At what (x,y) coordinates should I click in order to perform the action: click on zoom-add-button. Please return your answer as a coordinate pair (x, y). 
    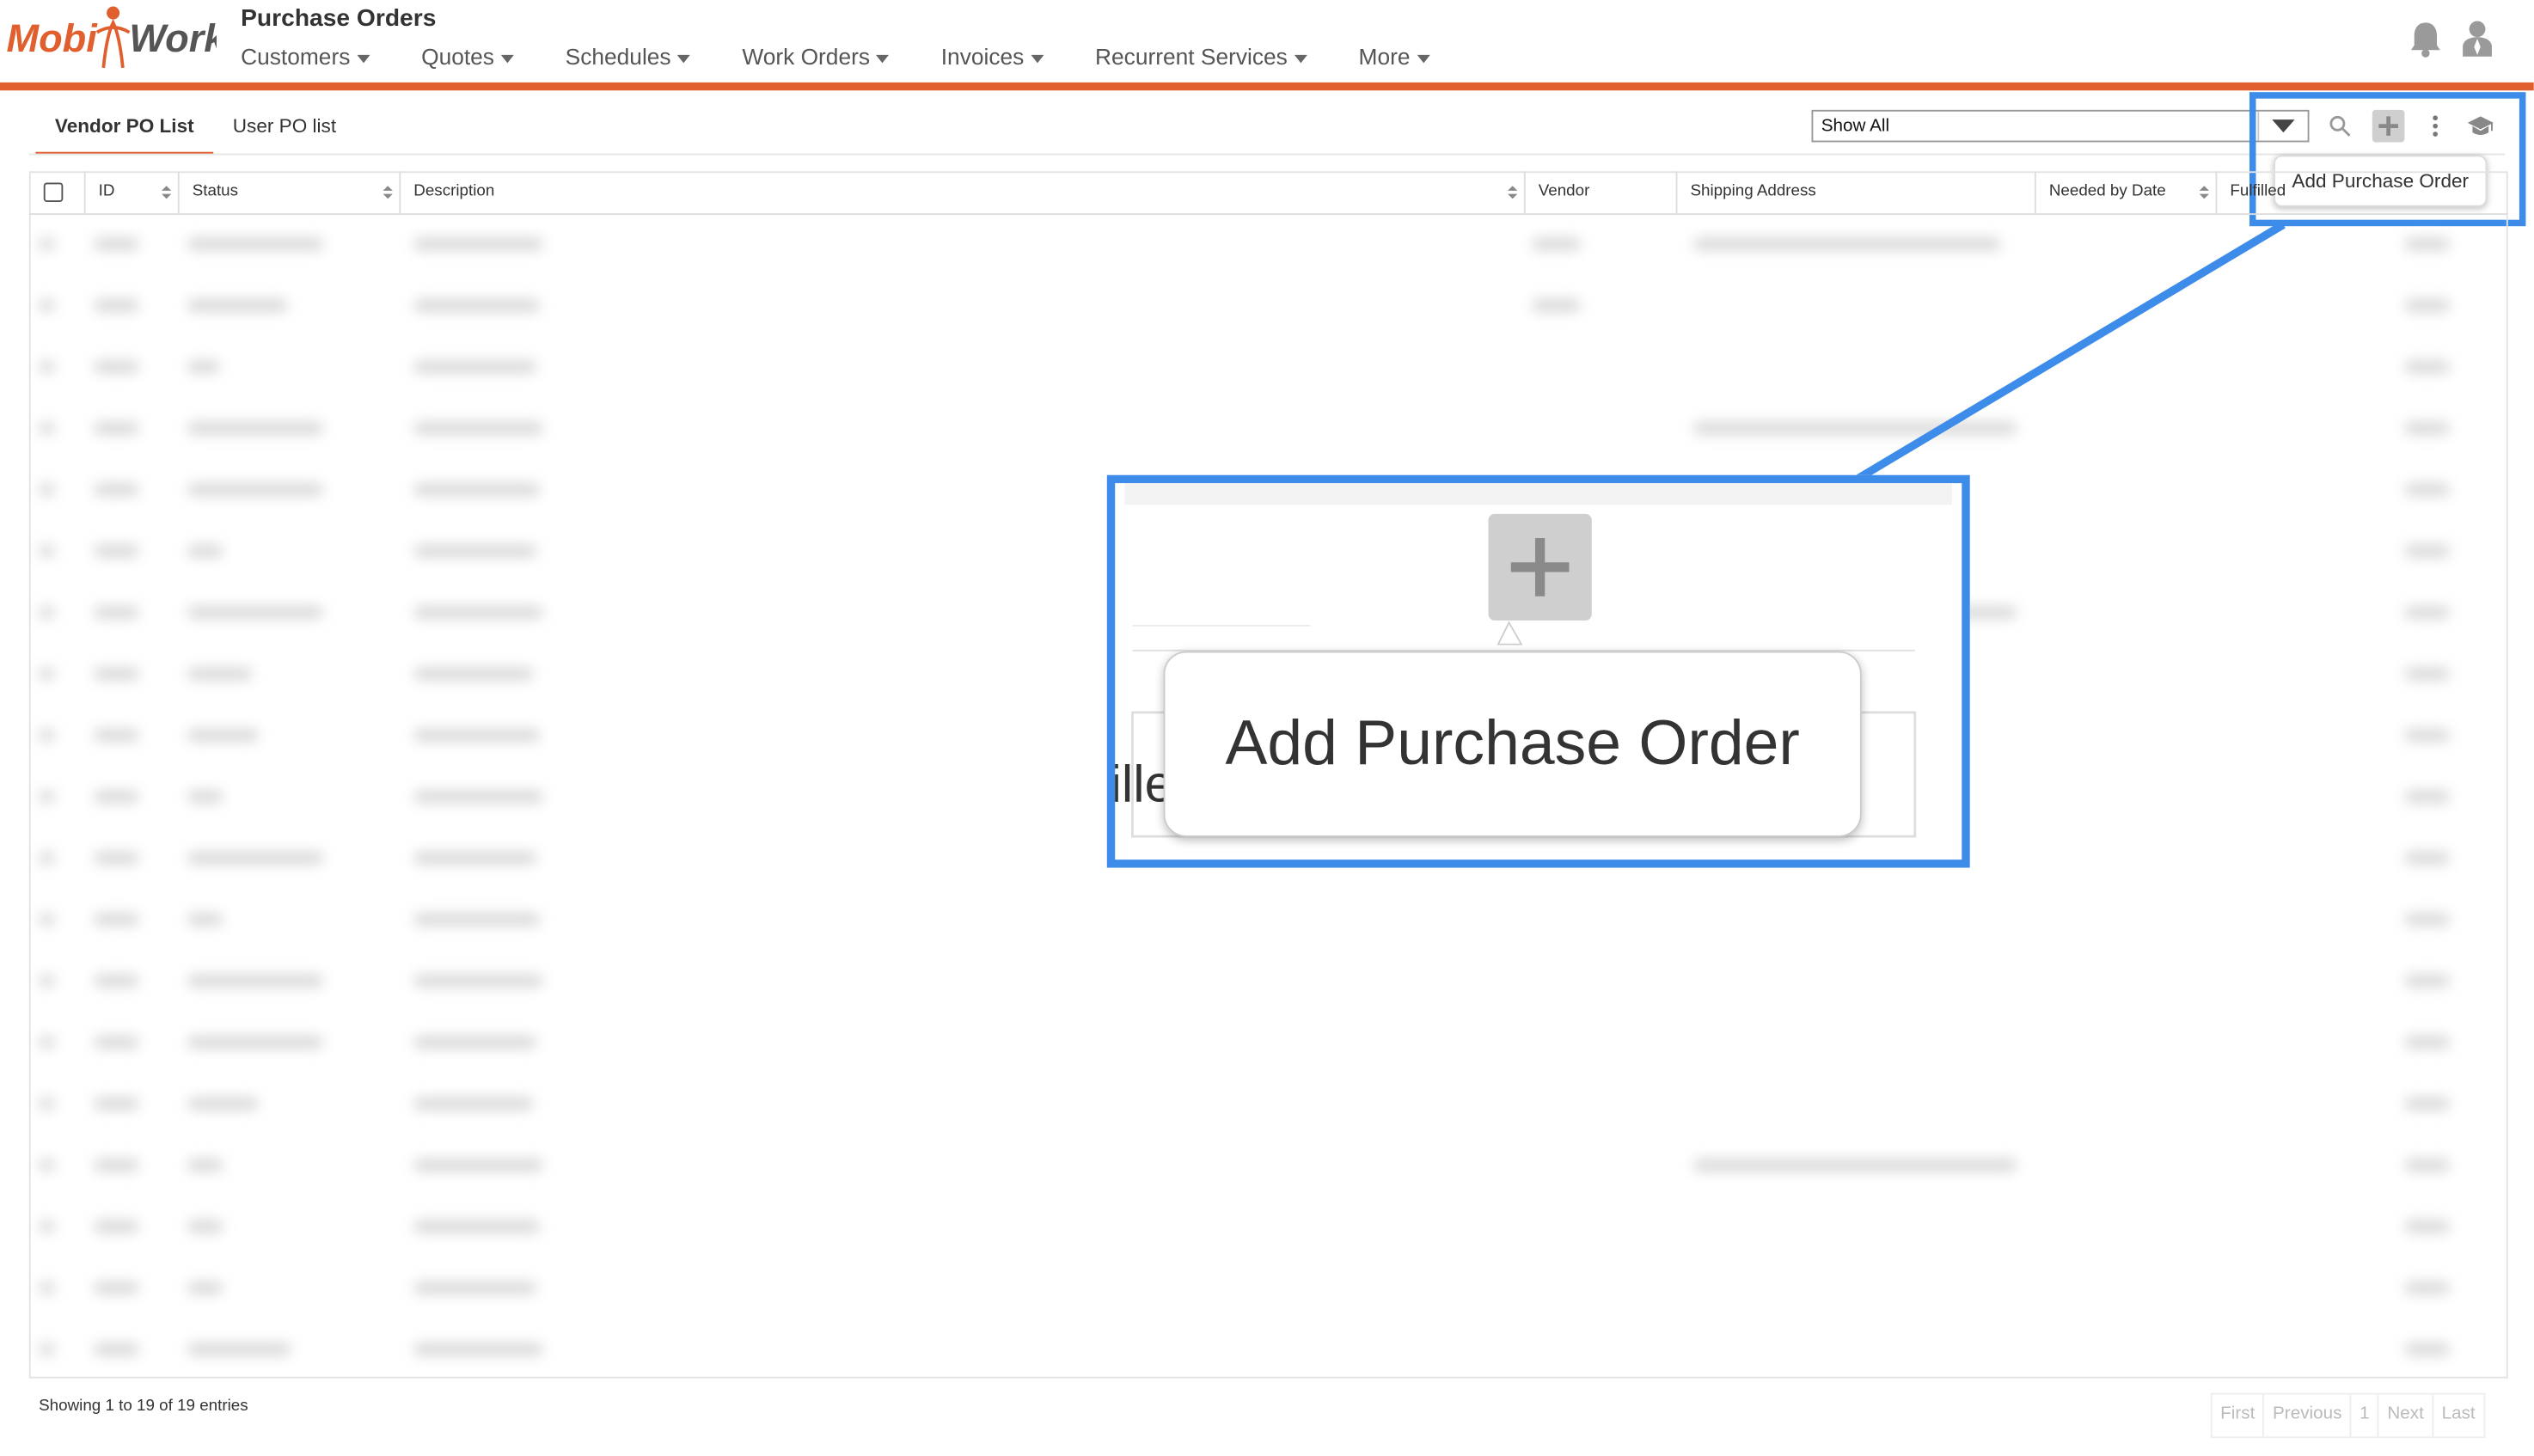
    Looking at the image, I should click on (1540, 567).